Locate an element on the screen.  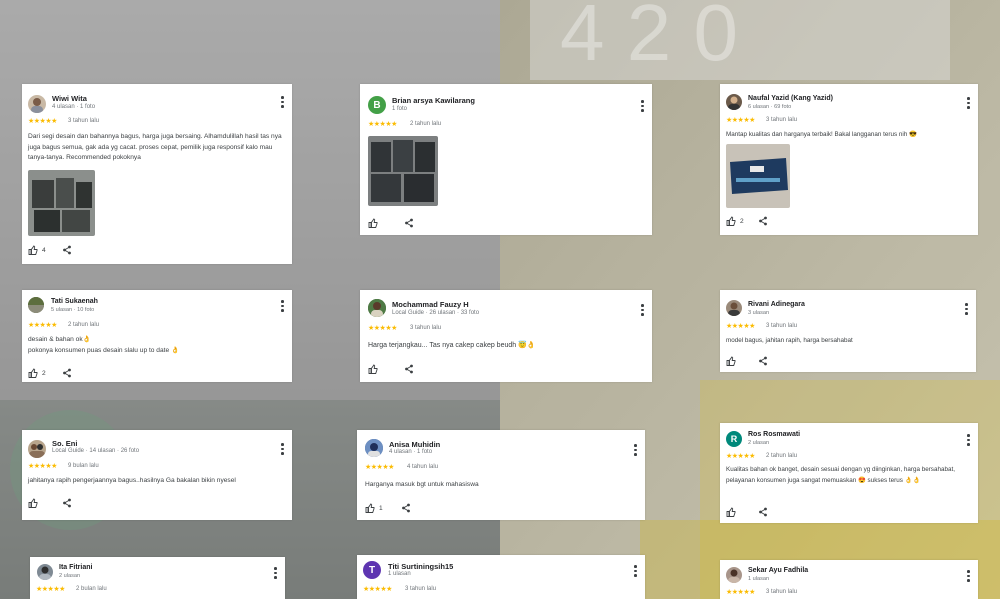
reviewer-meta: Local Guide · 26 ulasan · 33 foto is located at coordinates (436, 313).